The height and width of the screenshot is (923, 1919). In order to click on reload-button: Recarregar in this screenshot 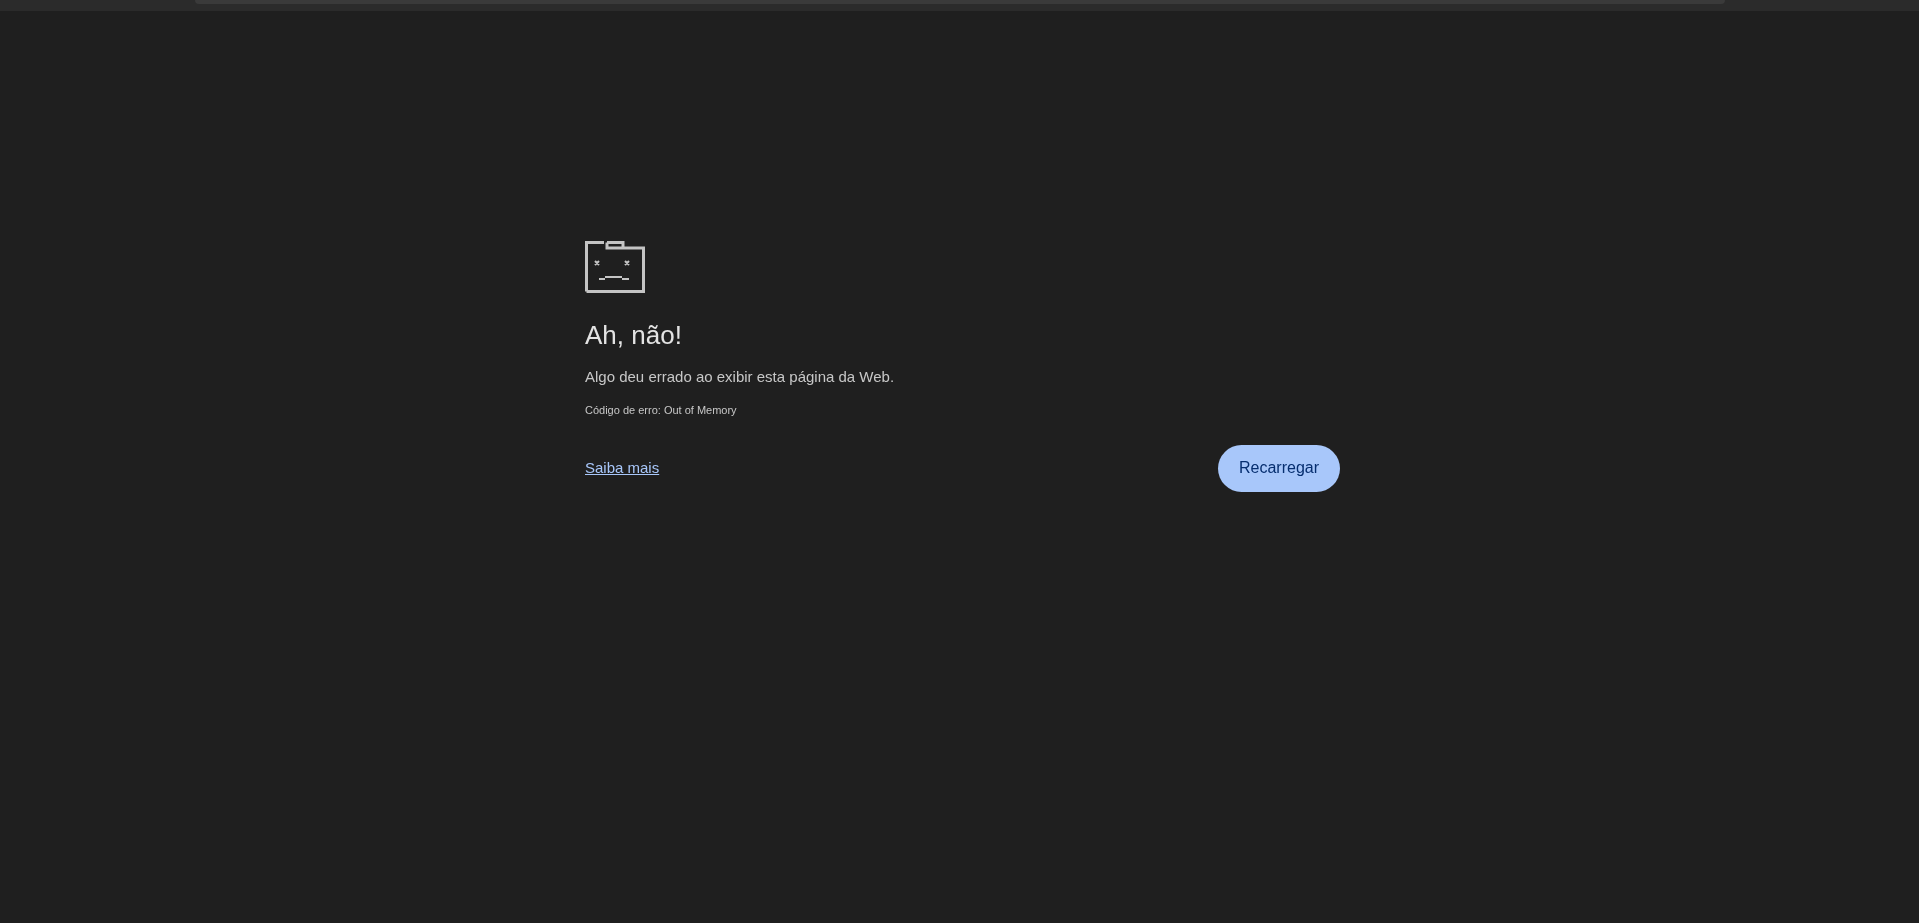, I will do `click(1278, 468)`.